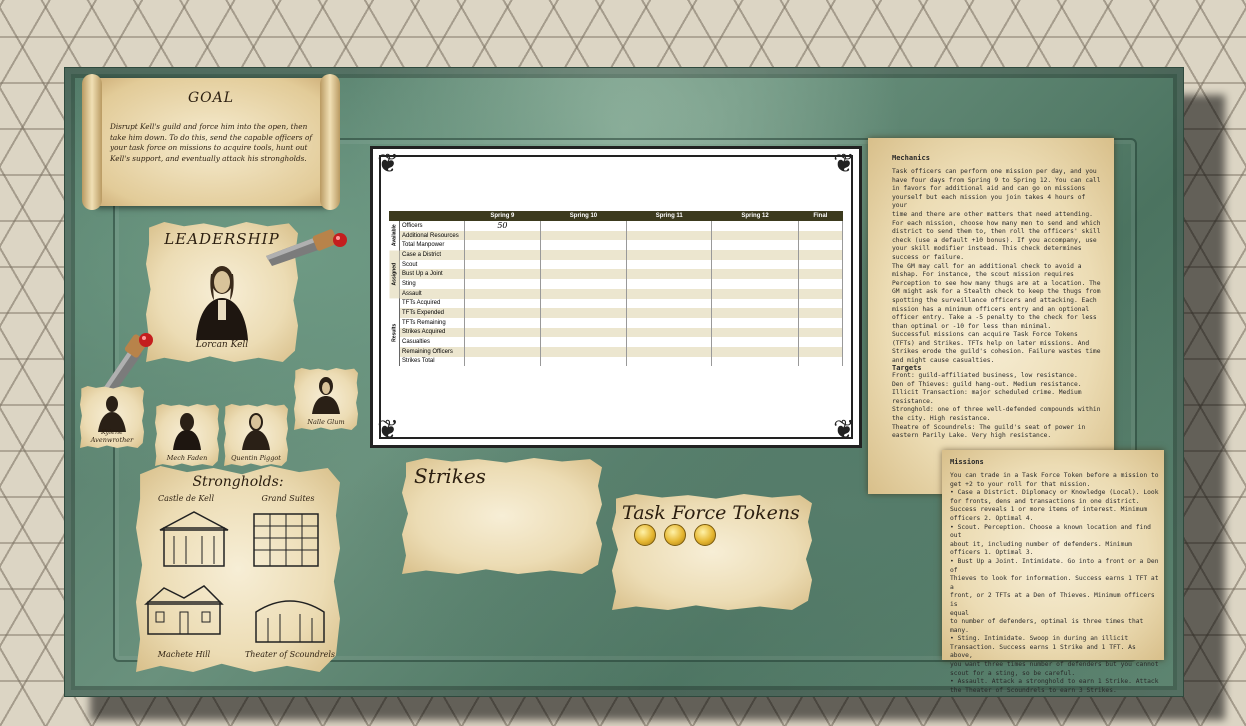 Image resolution: width=1246 pixels, height=726 pixels. What do you see at coordinates (187, 435) in the screenshot?
I see `lieutenant-card-2: Mech Faden` at bounding box center [187, 435].